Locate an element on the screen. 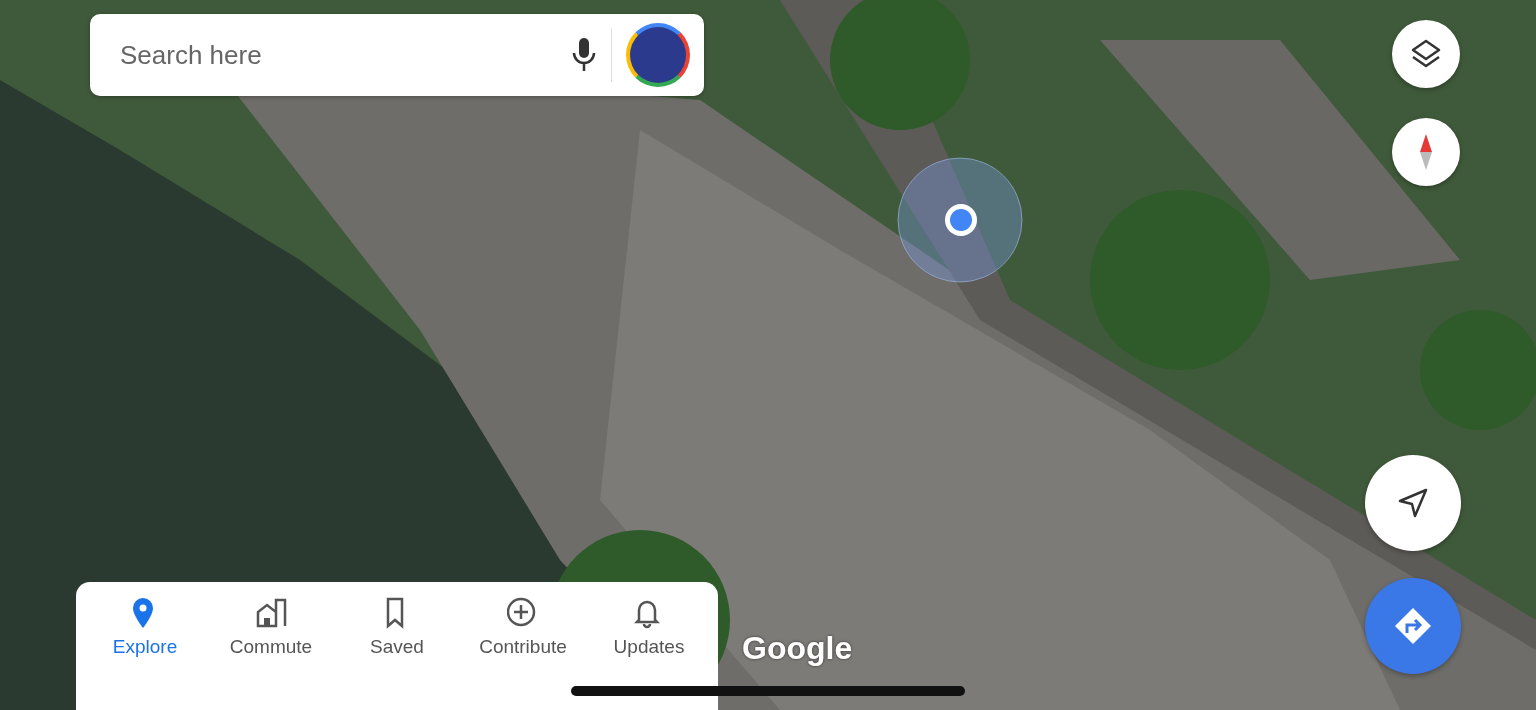  search-field: Search here is located at coordinates (337, 55).